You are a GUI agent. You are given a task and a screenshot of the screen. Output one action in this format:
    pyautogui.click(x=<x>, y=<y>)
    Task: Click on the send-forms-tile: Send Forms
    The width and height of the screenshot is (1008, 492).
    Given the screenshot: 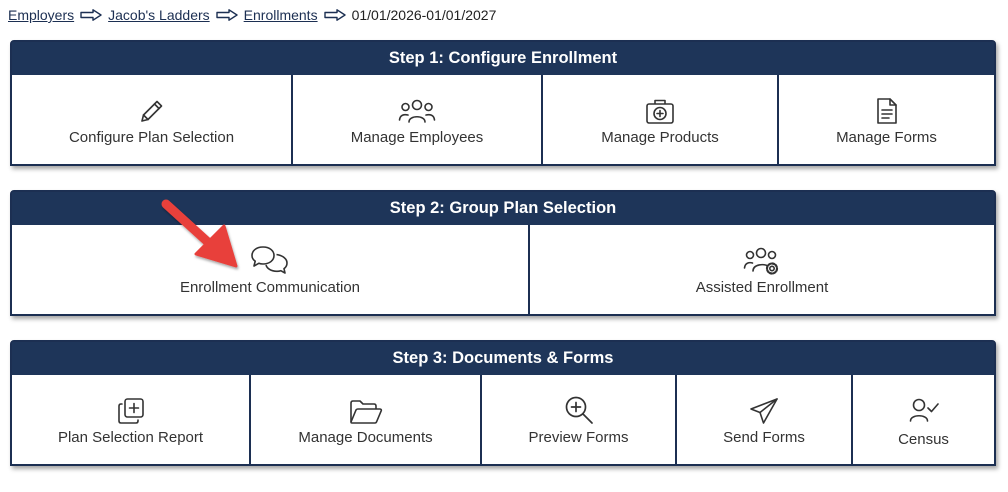 What is the action you would take?
    pyautogui.click(x=765, y=419)
    